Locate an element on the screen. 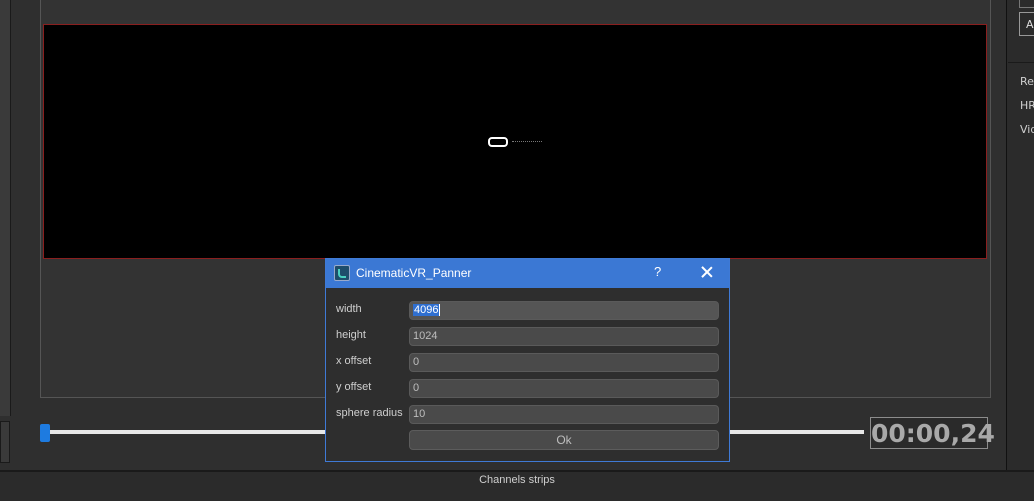  right-panel-label-3: Vid is located at coordinates (1027, 129).